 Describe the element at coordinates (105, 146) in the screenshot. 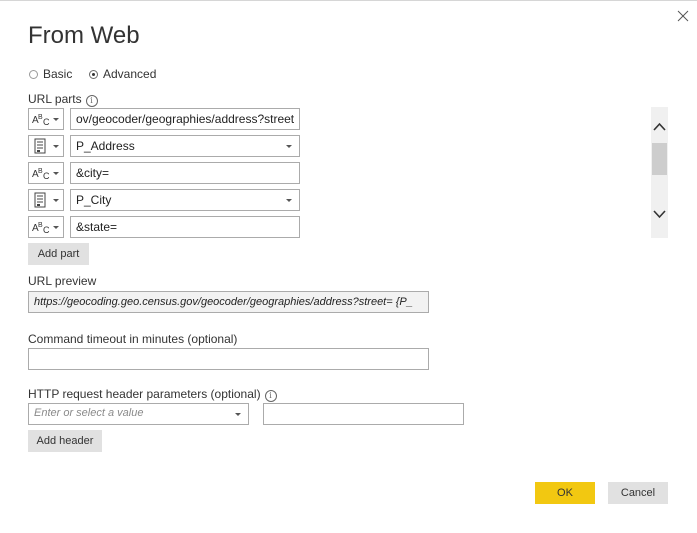

I see `parameter-select-value: P_Address` at that location.